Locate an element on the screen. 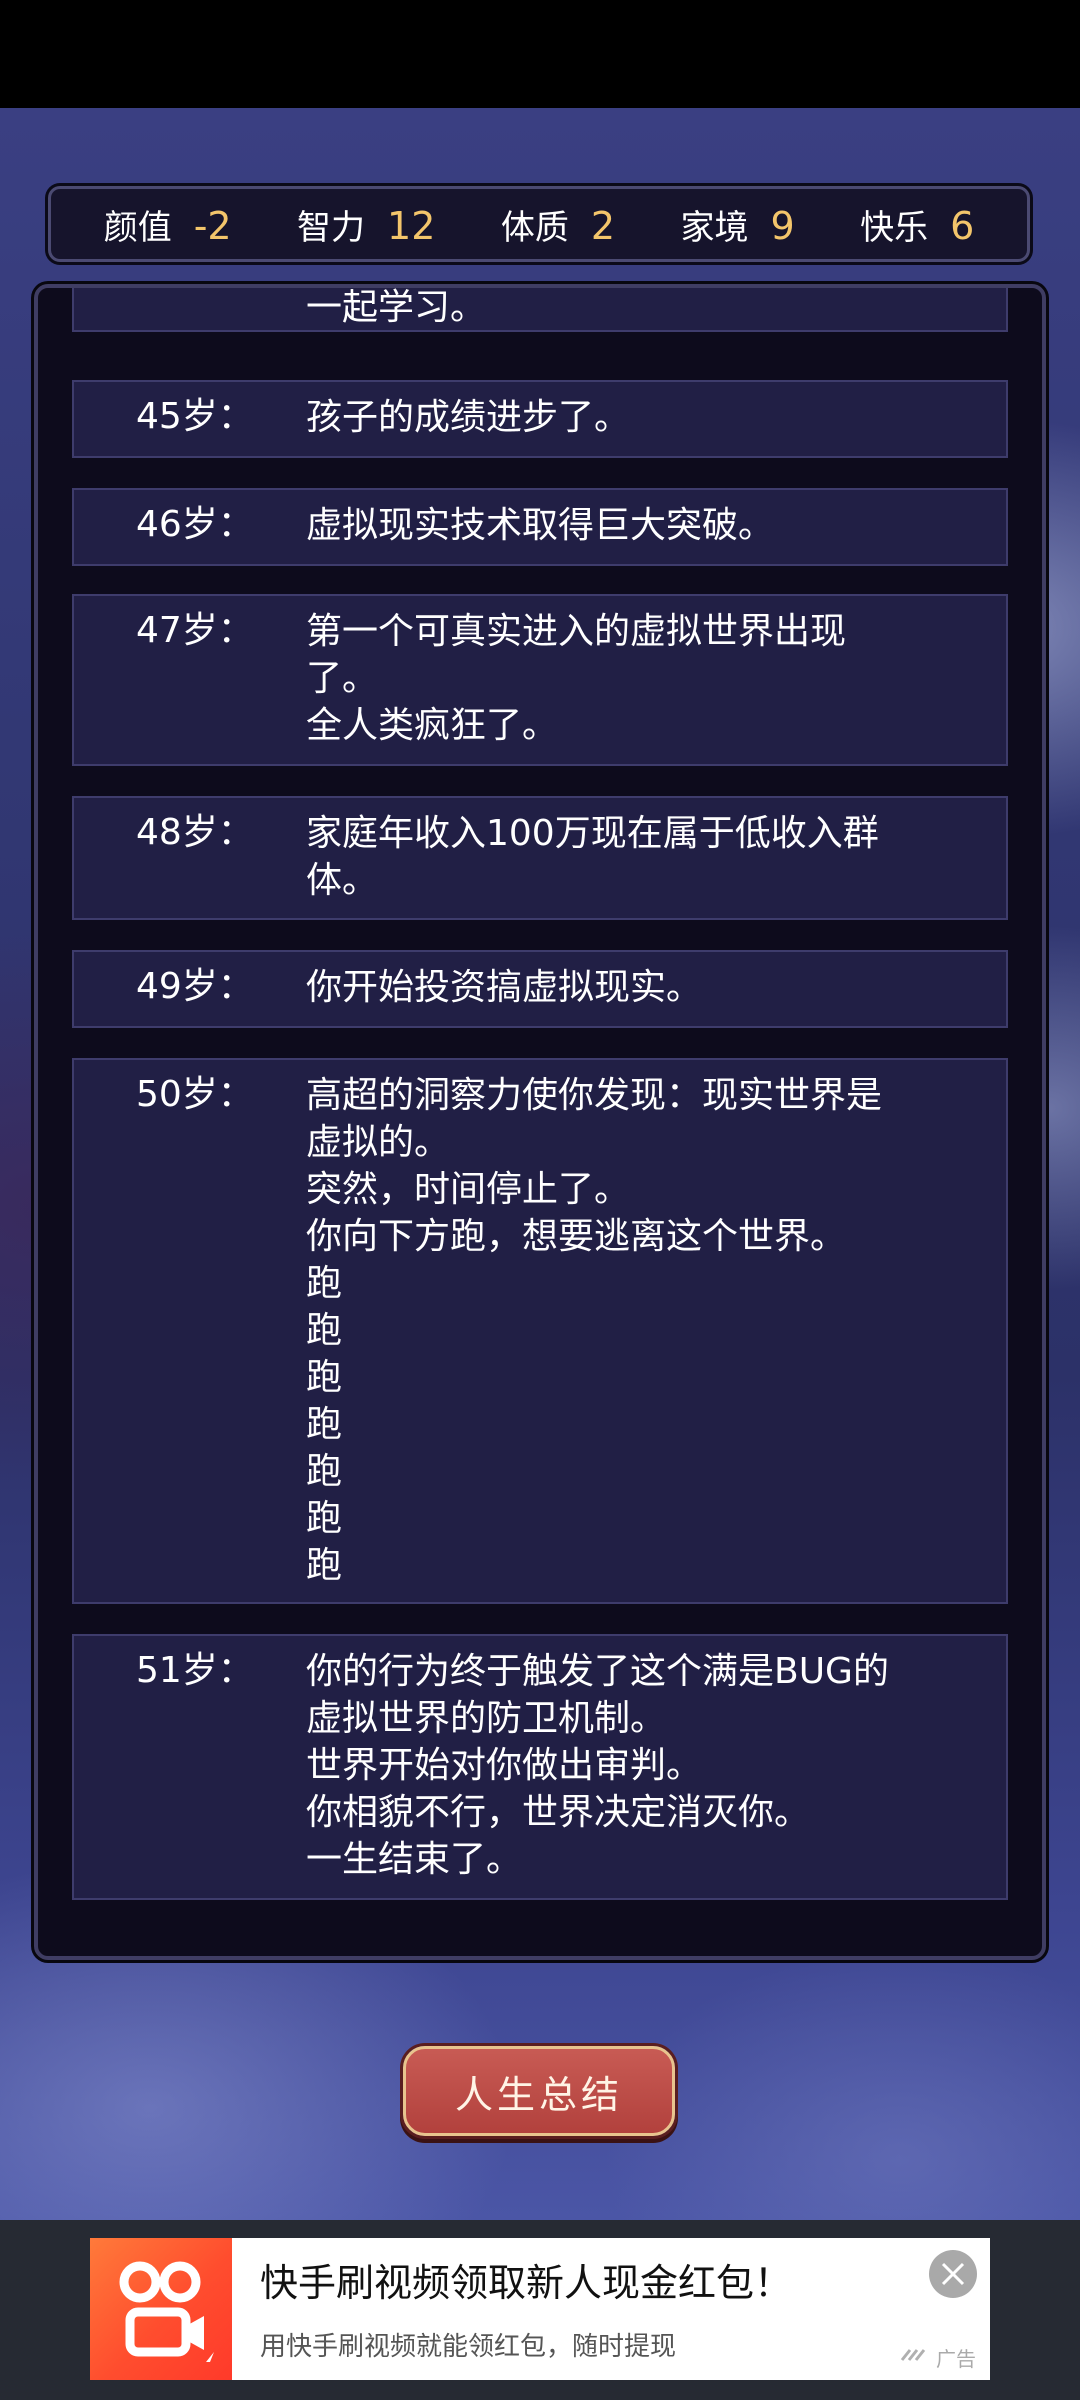 Image resolution: width=1080 pixels, height=2400 pixels. event-age: 45岁： is located at coordinates (195, 416).